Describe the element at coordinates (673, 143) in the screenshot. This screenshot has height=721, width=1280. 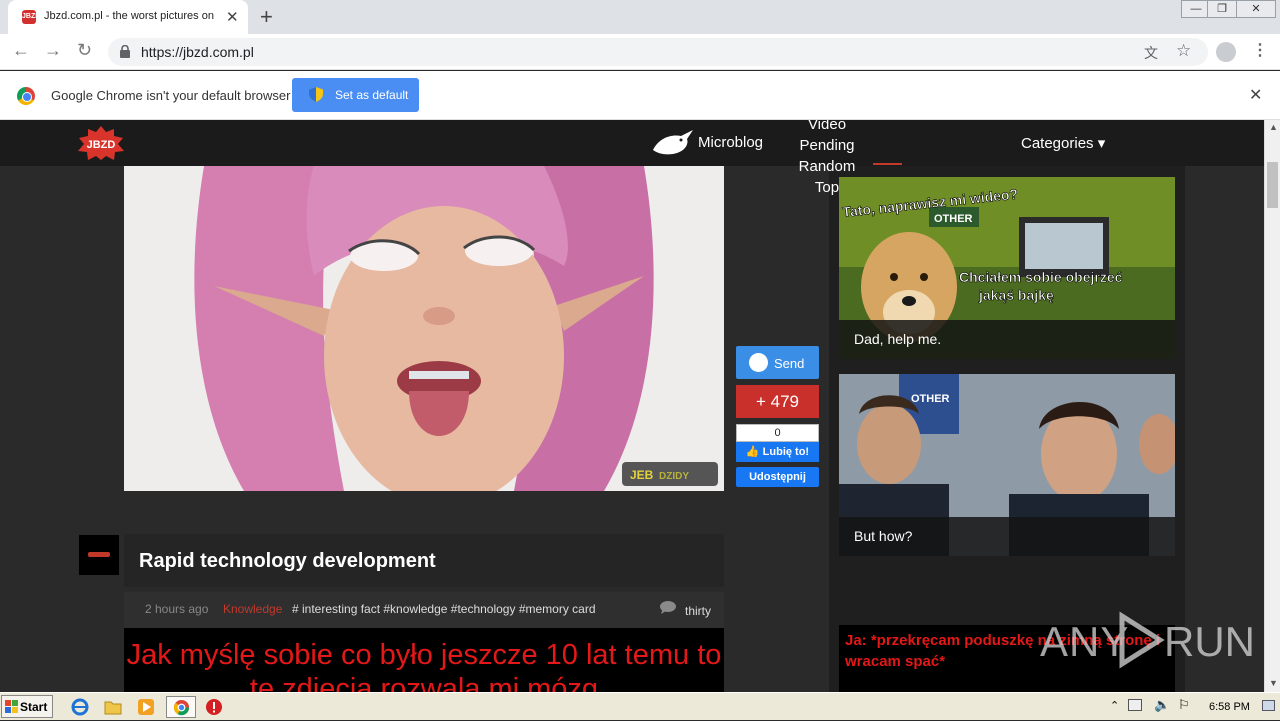
I see `microblog-bird-icon` at that location.